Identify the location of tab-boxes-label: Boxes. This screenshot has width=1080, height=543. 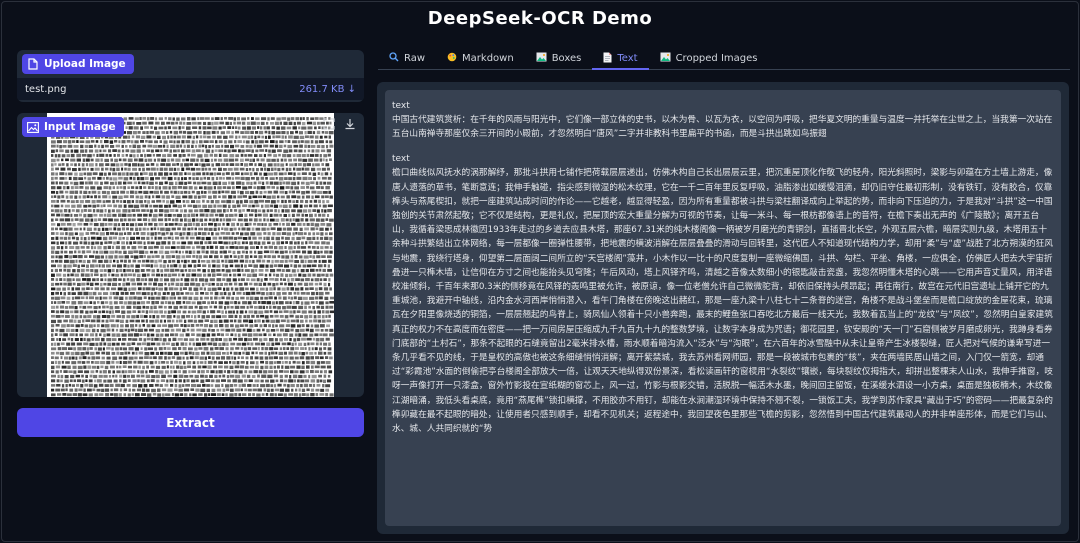
(566, 58).